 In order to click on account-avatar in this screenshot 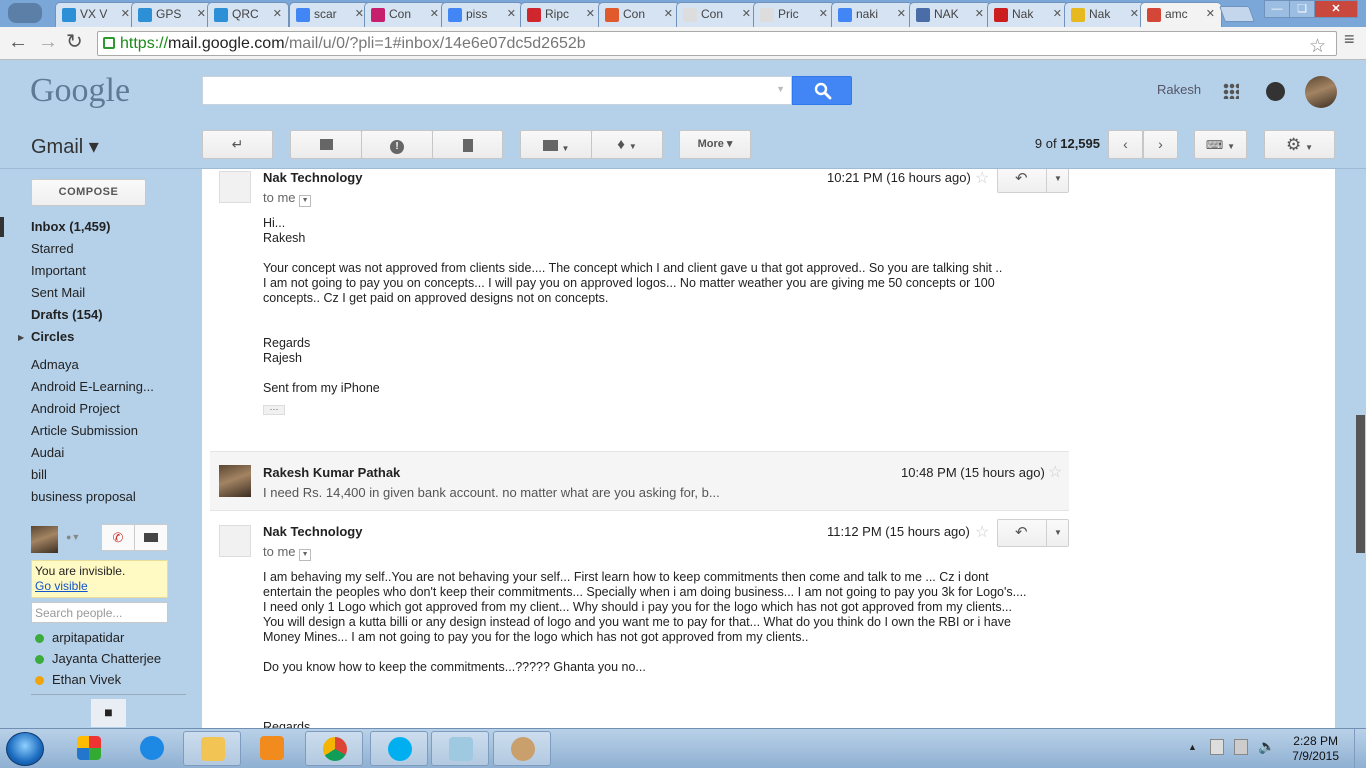, I will do `click(1321, 92)`.